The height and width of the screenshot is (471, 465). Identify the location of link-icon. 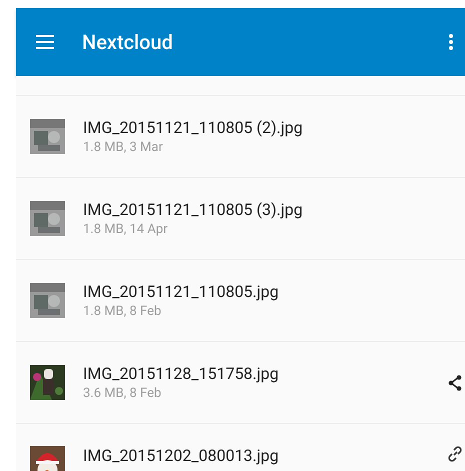
(455, 454).